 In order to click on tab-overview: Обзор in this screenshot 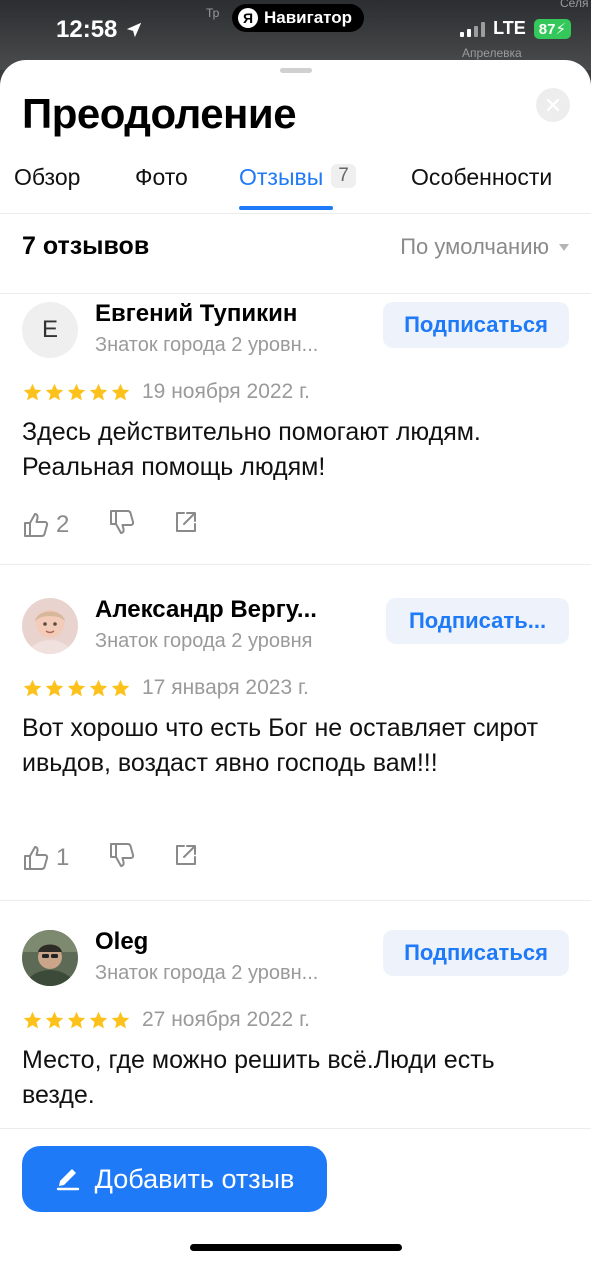, I will do `click(47, 187)`.